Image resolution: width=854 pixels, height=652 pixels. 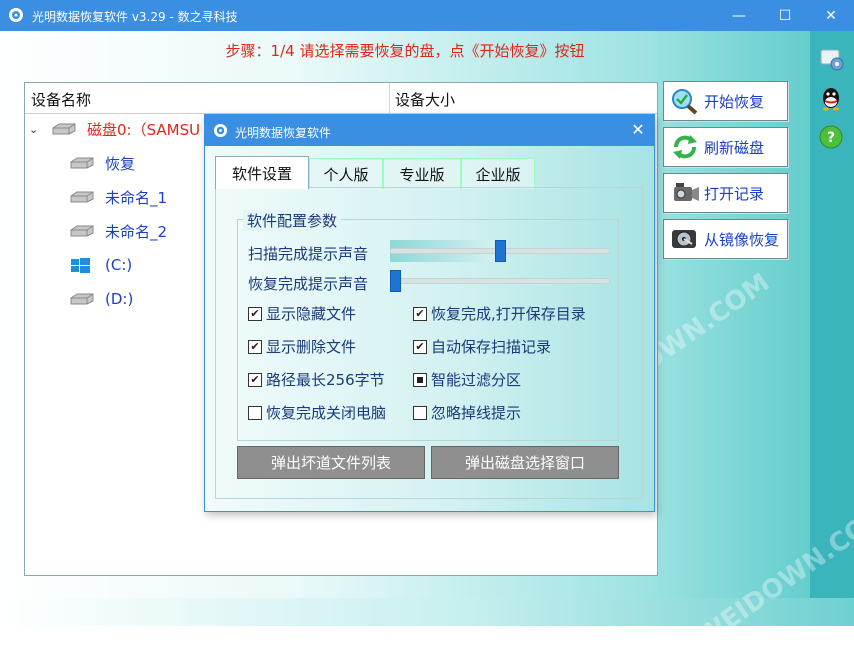 I want to click on tree-item-label: 恢复, so click(x=120, y=163).